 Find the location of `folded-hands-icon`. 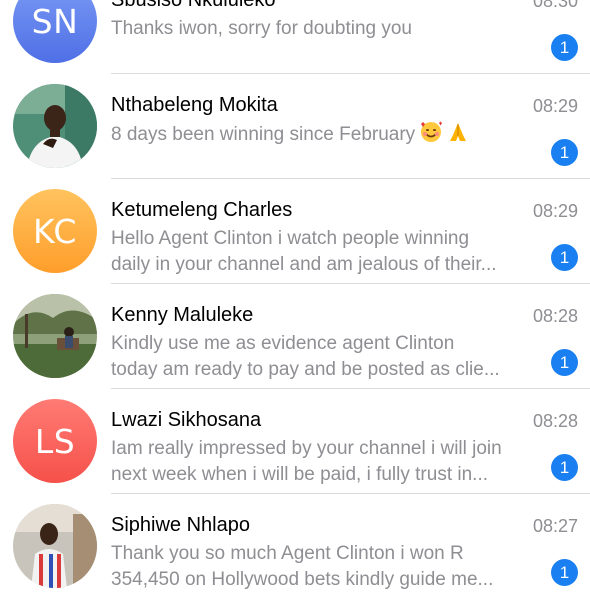

folded-hands-icon is located at coordinates (458, 136).